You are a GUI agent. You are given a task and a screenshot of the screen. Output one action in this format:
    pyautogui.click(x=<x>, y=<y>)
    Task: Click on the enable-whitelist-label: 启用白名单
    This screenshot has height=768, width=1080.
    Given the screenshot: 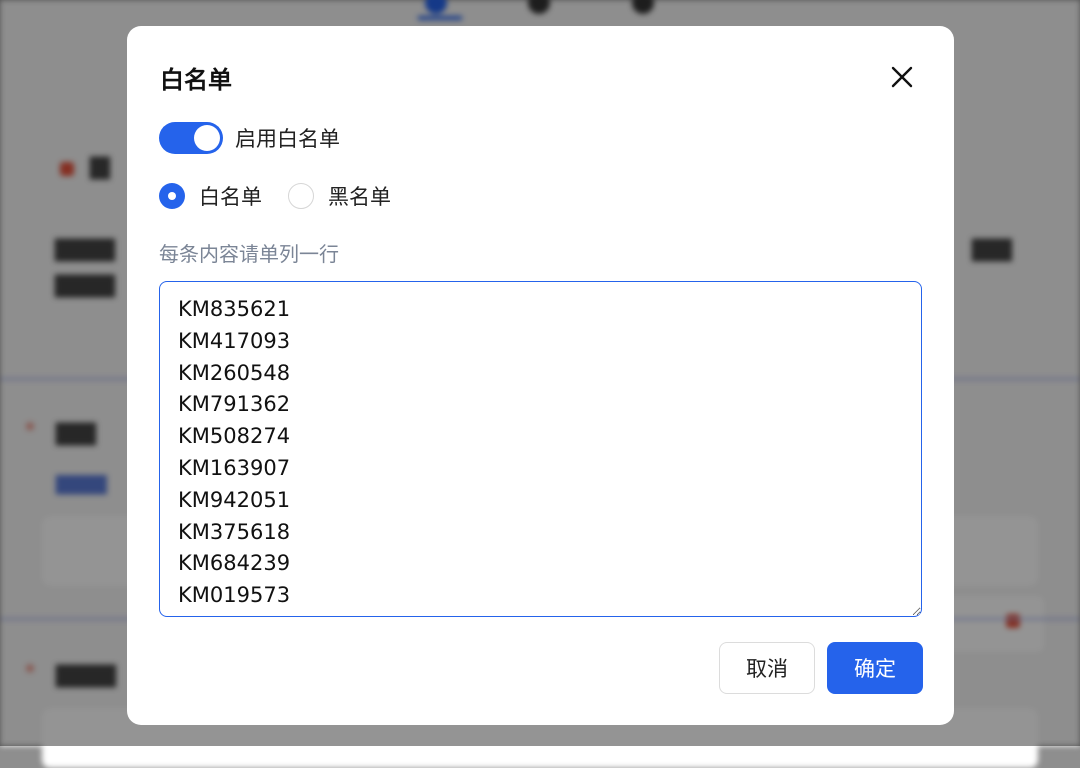 What is the action you would take?
    pyautogui.click(x=287, y=139)
    